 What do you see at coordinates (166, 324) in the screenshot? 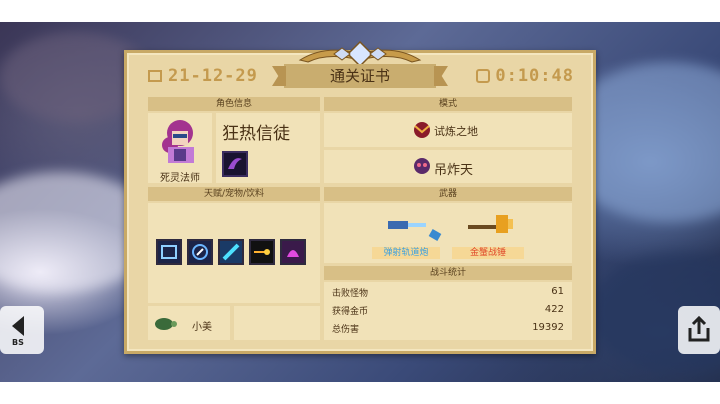
I see `turtle-pet-icon` at bounding box center [166, 324].